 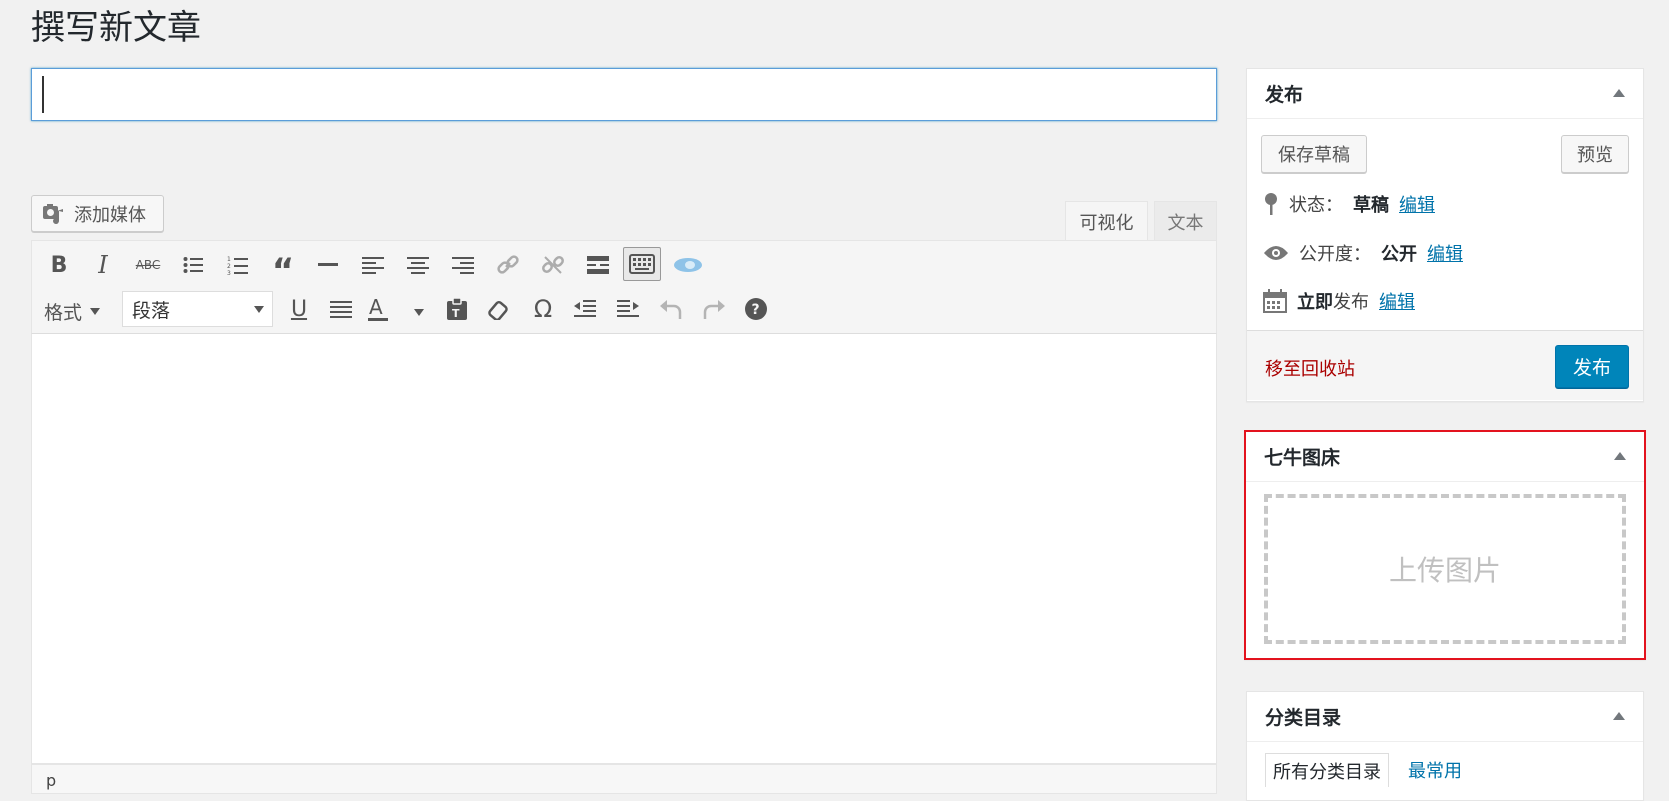 I want to click on outdent-icon, so click(x=585, y=309).